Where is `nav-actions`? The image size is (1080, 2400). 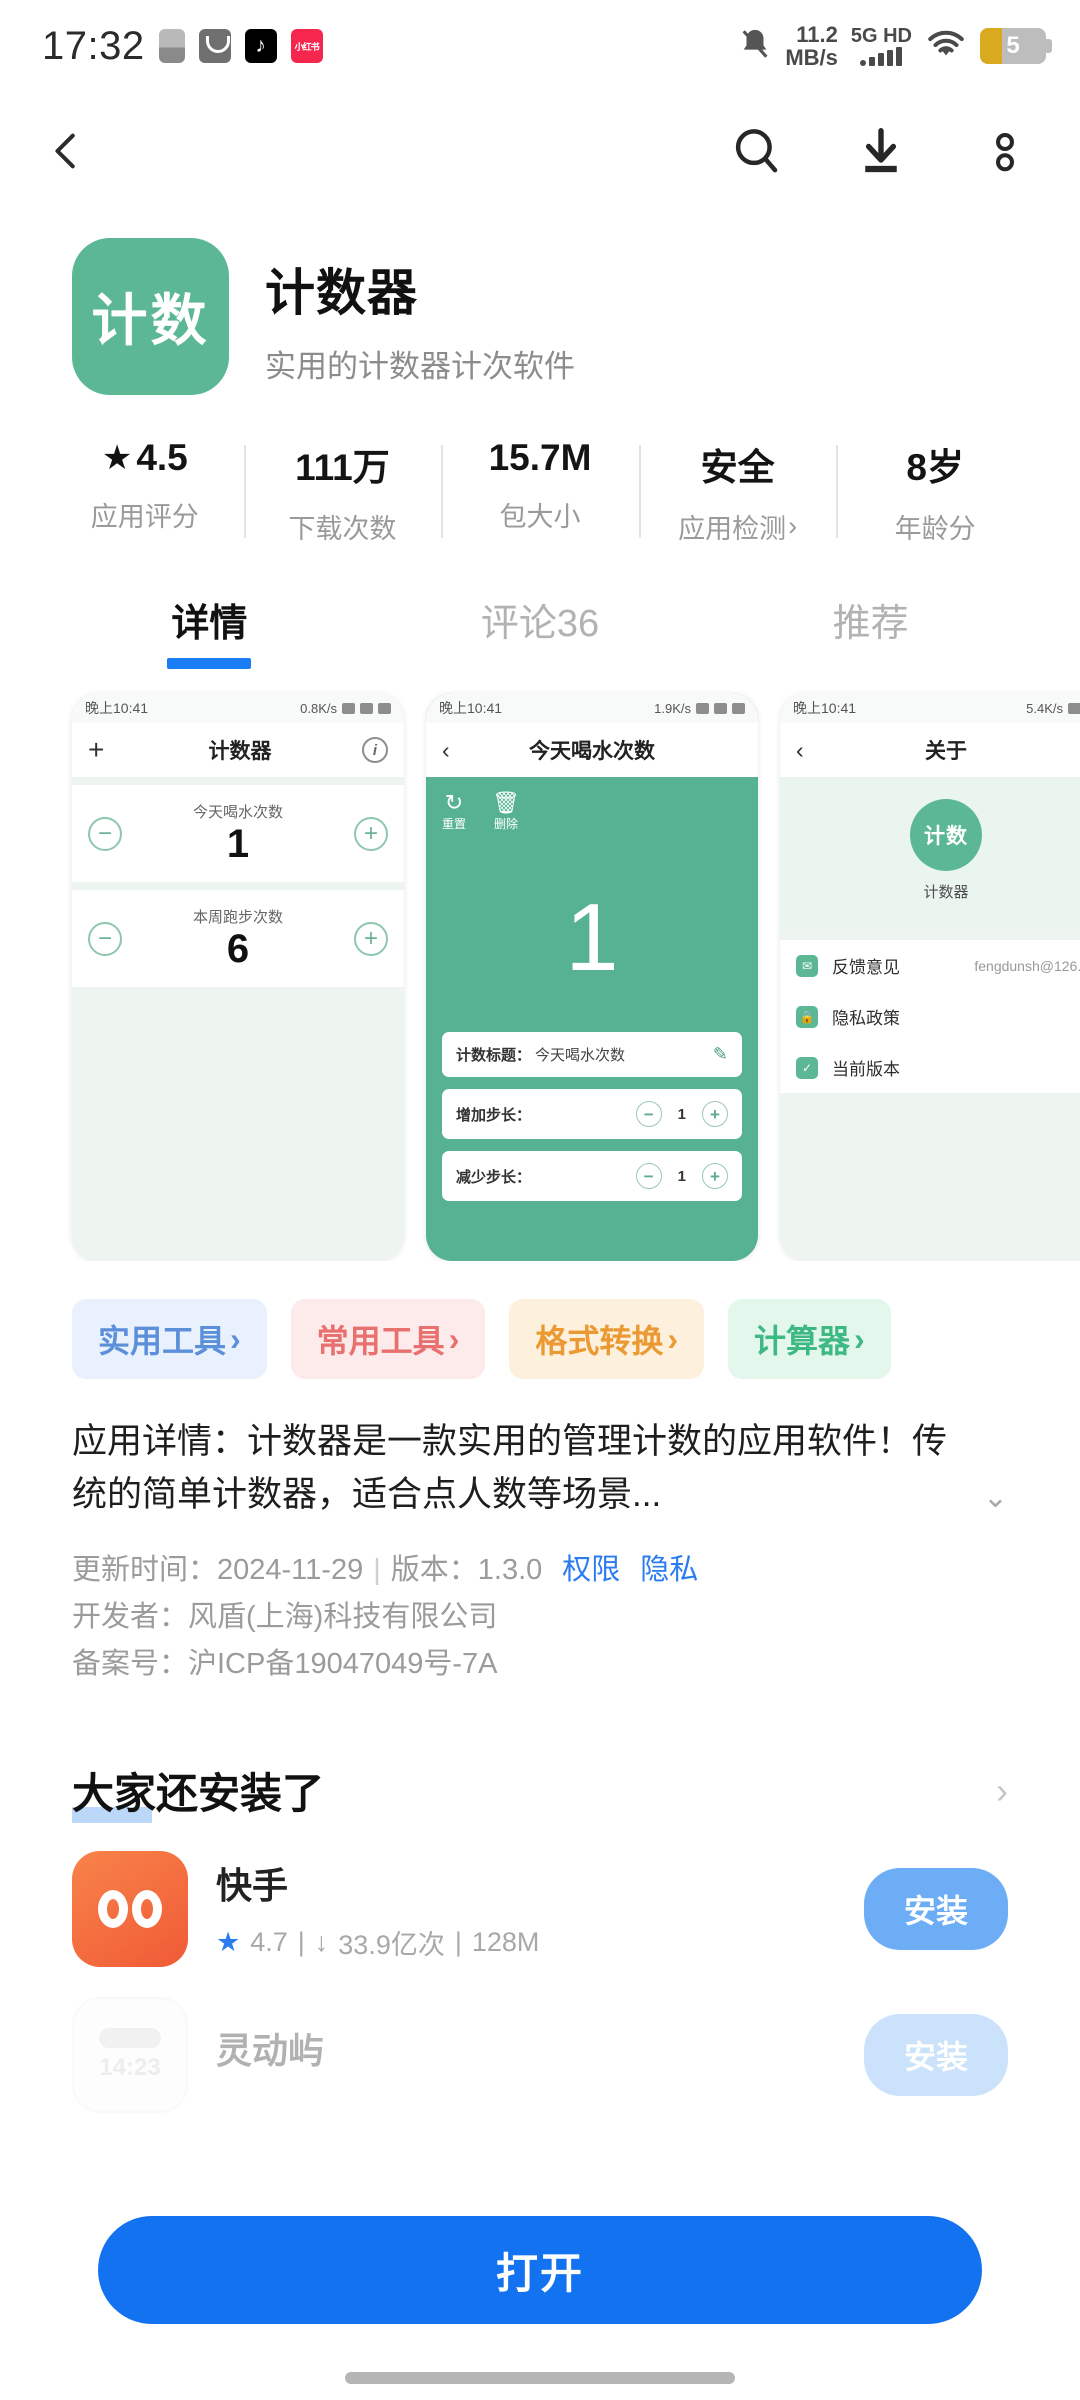 nav-actions is located at coordinates (881, 151).